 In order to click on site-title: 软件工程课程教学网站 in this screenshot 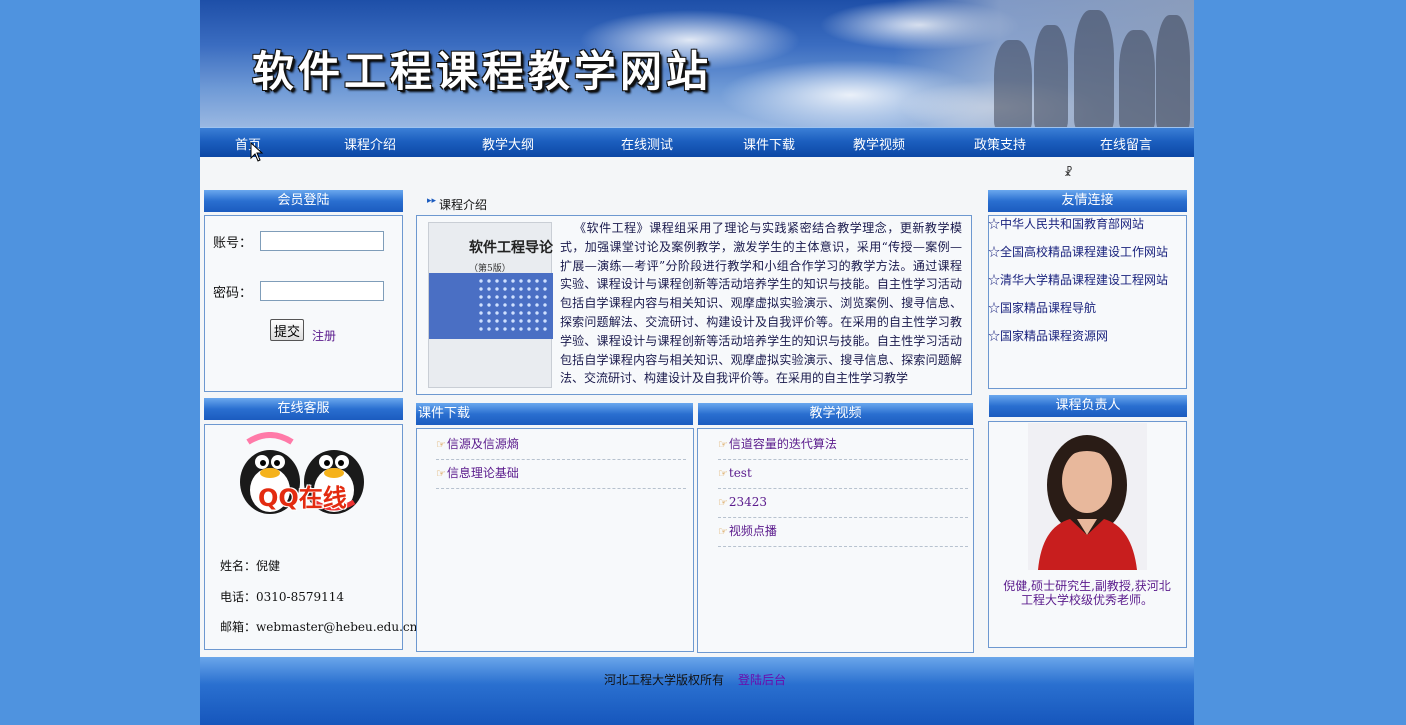, I will do `click(482, 71)`.